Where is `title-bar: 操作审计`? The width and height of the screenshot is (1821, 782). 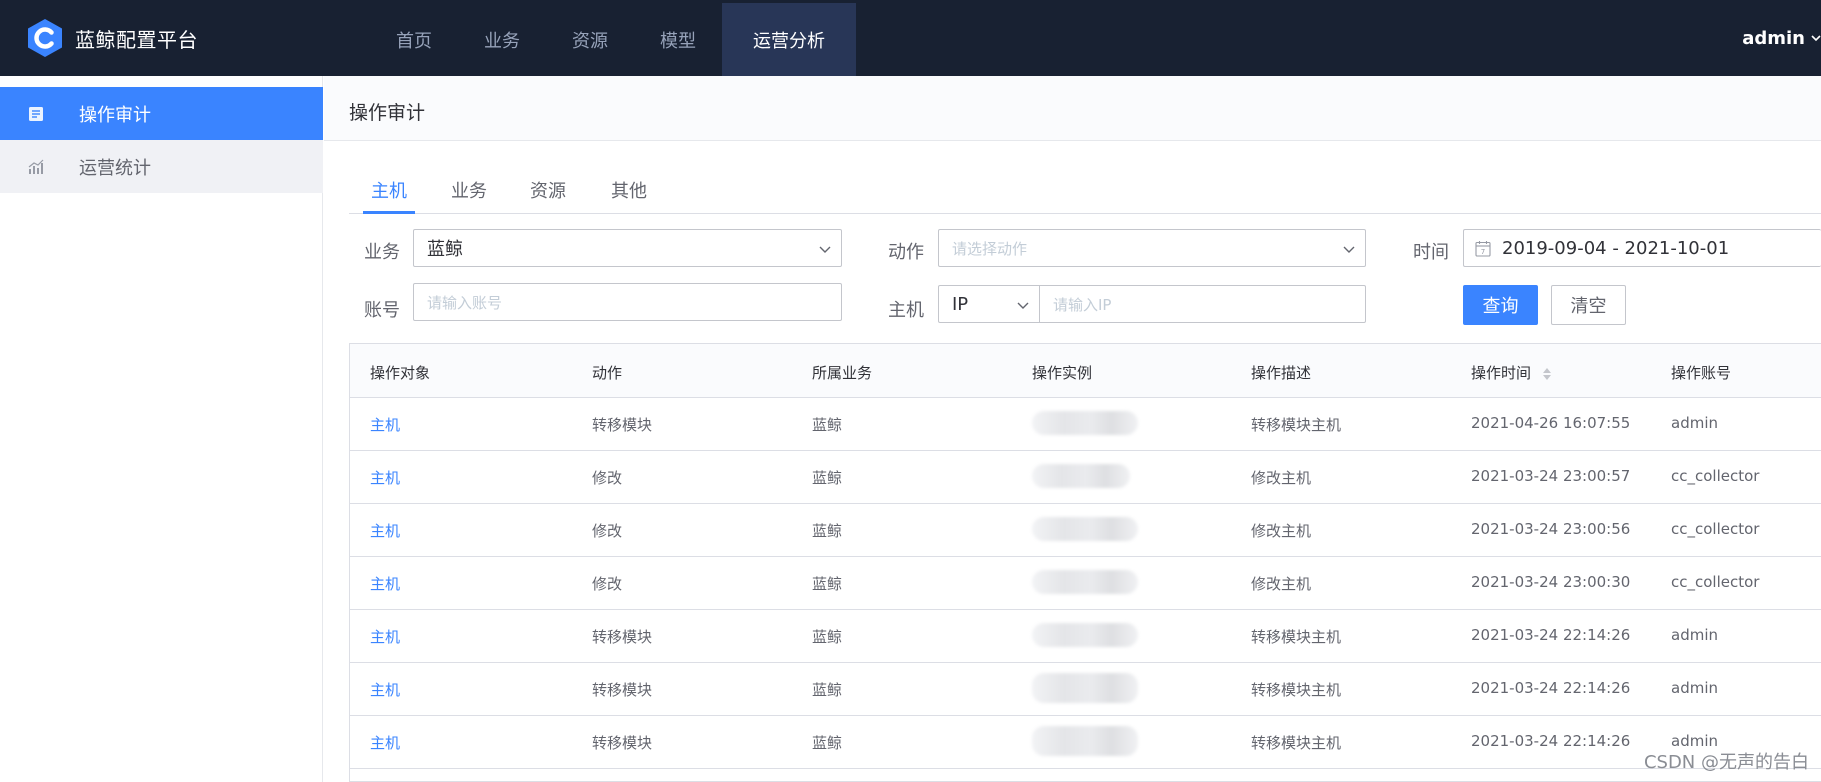
title-bar: 操作审计 is located at coordinates (1072, 108).